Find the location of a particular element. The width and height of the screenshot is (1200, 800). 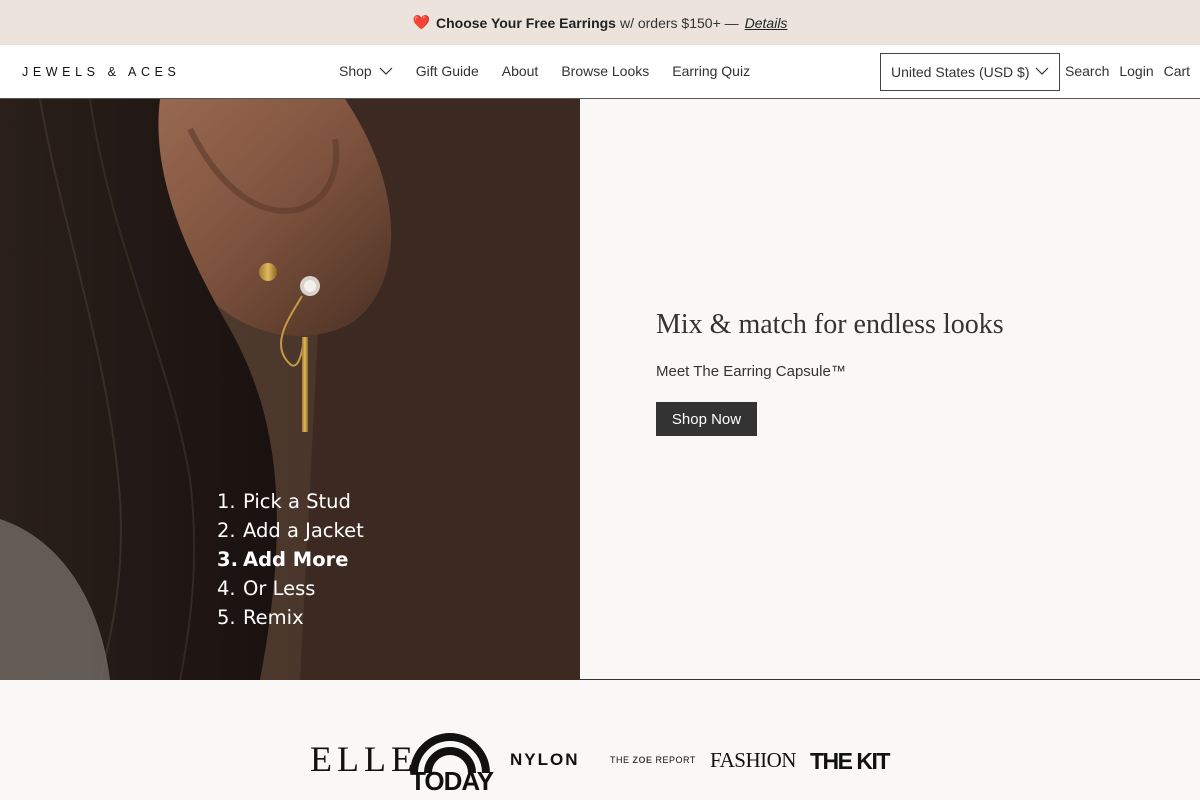

zoe-report-logo: THE ZOE REPORT is located at coordinates (653, 760).